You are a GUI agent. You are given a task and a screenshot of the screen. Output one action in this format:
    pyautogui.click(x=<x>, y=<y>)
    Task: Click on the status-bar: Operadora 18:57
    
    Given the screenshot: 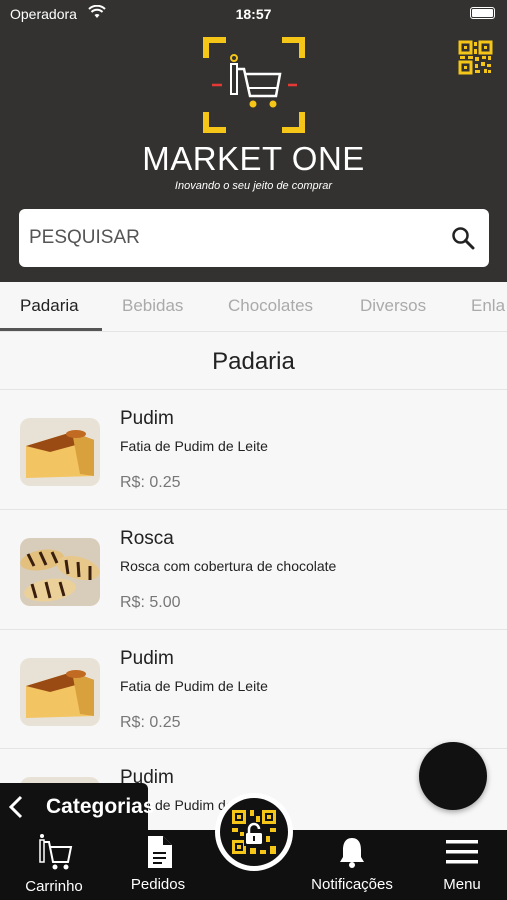 What is the action you would take?
    pyautogui.click(x=253, y=14)
    